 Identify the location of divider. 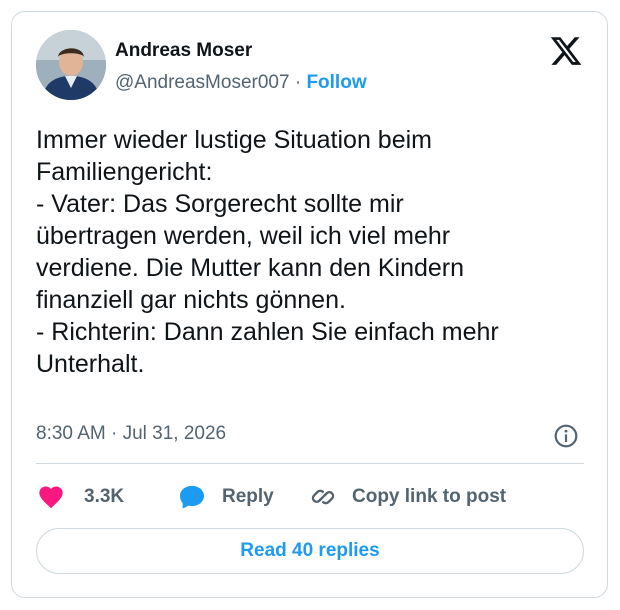
(310, 463).